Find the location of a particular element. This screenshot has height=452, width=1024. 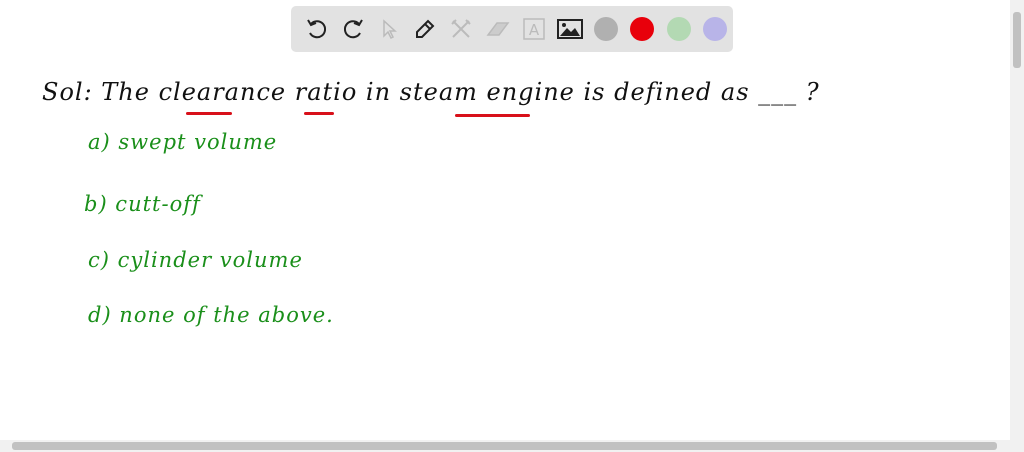

color-green is located at coordinates (679, 29).